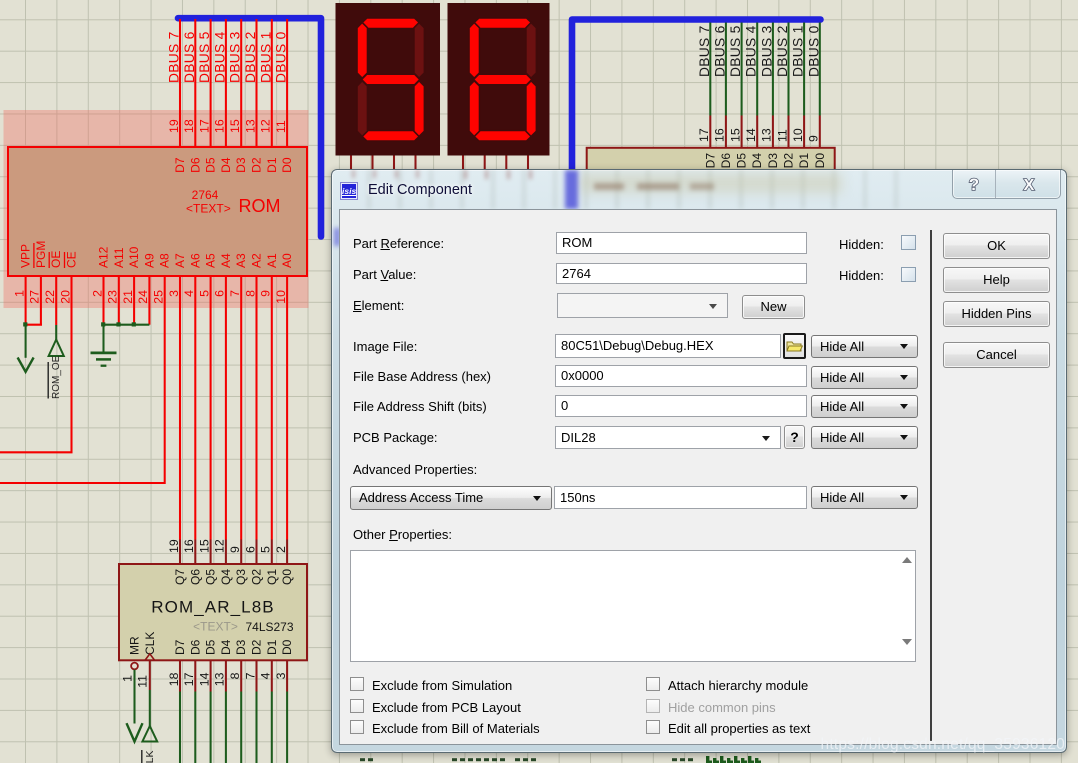 Image resolution: width=1078 pixels, height=763 pixels. Describe the element at coordinates (134, 257) in the screenshot. I see `svg-text: A10` at that location.